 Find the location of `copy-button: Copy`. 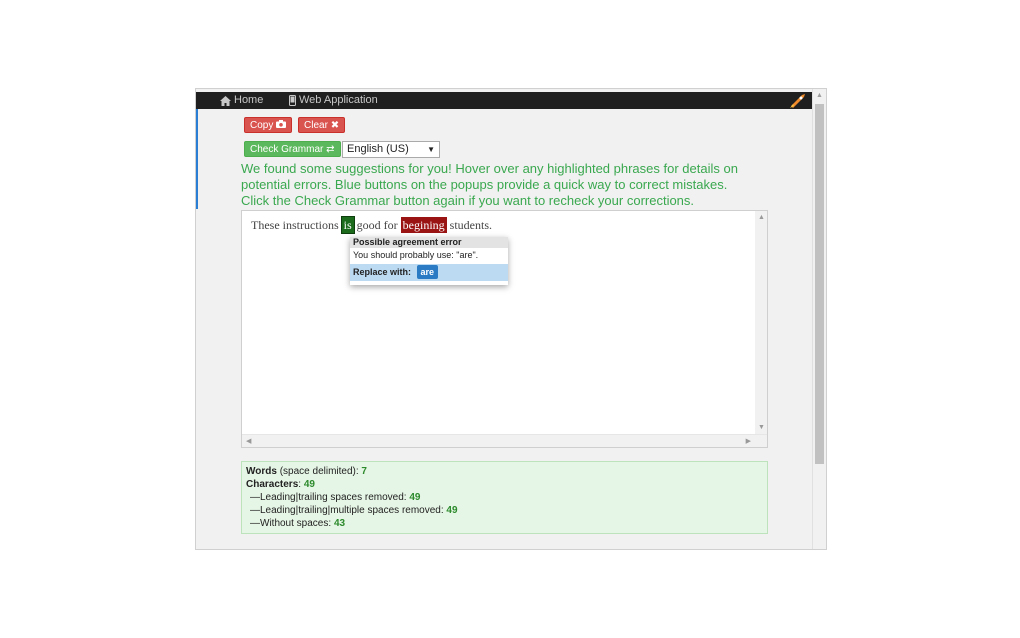

copy-button: Copy is located at coordinates (268, 125).